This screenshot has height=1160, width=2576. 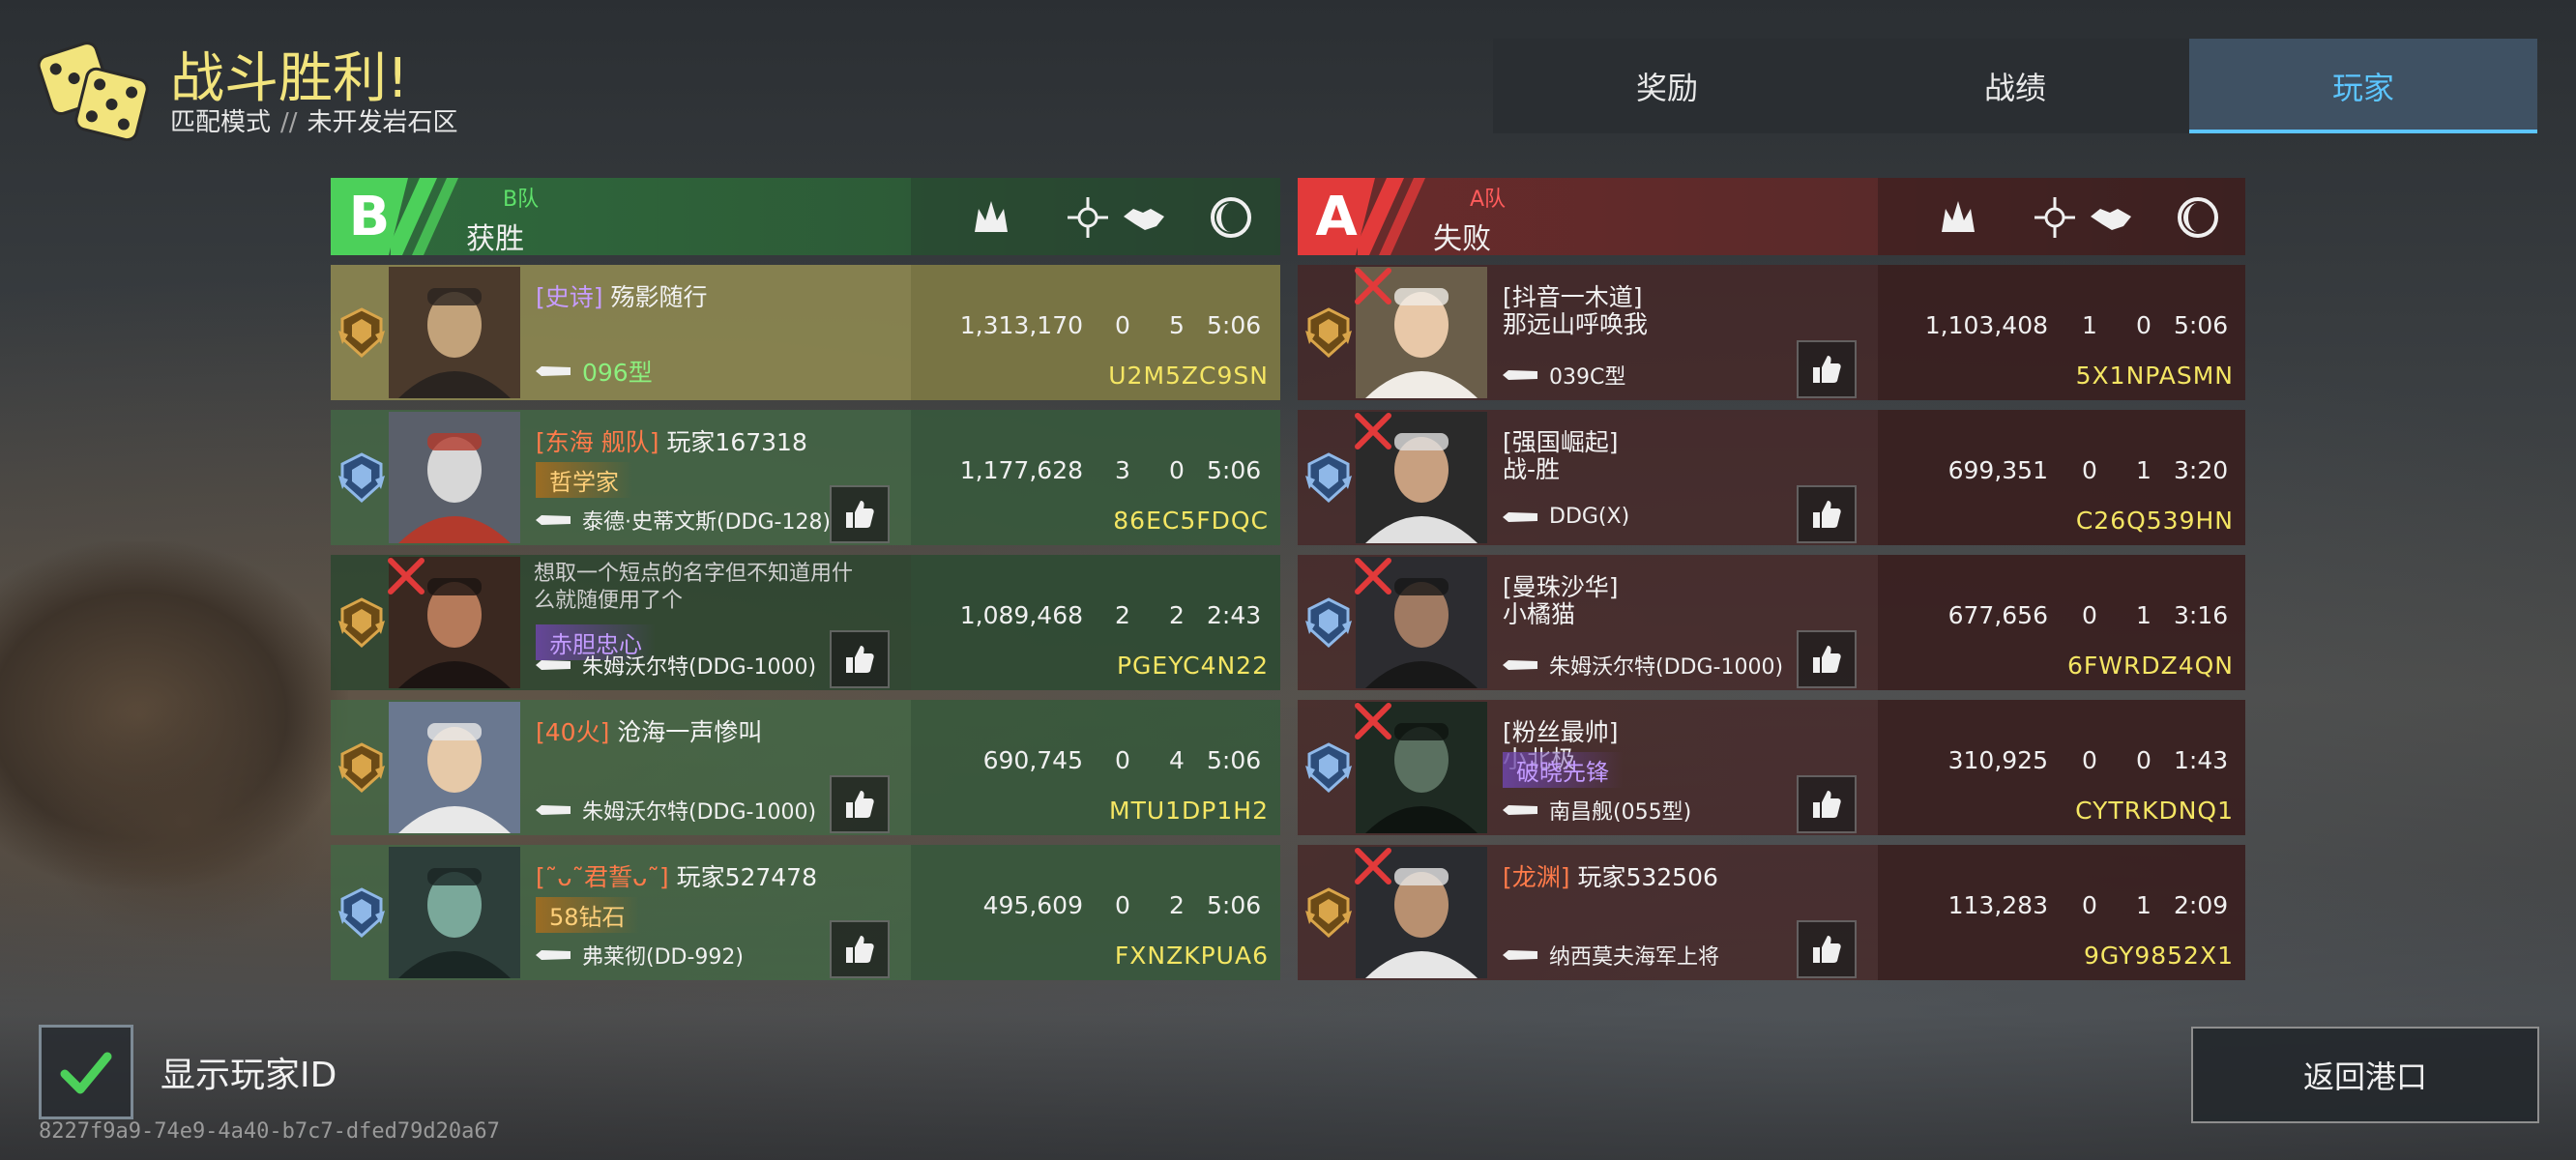 What do you see at coordinates (707, 522) in the screenshot?
I see `ship-name: 泰德·史蒂文斯(DDG-128)` at bounding box center [707, 522].